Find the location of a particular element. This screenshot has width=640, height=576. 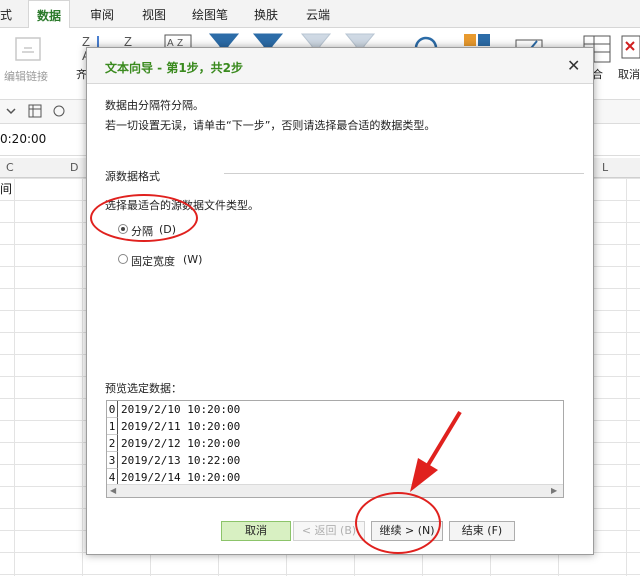

annotation-arrow-icon is located at coordinates (436, 451).